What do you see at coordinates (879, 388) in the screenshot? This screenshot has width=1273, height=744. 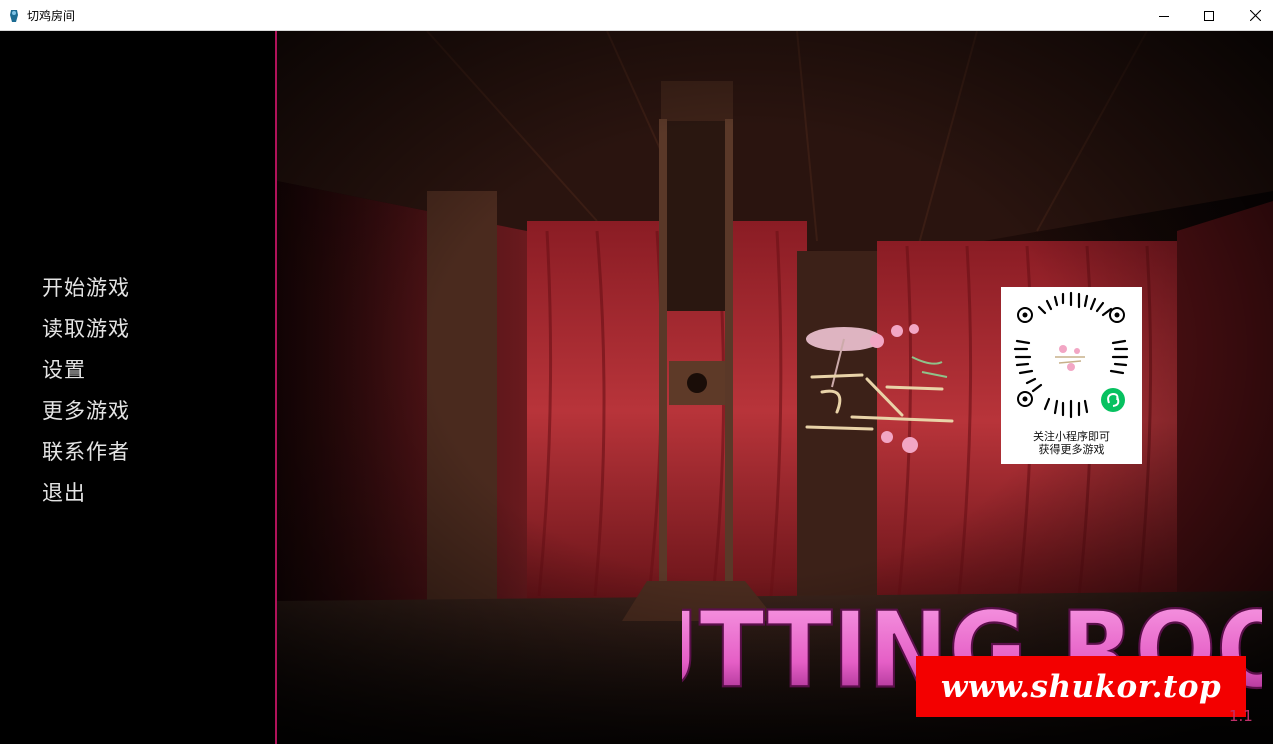 I see `game-logo` at bounding box center [879, 388].